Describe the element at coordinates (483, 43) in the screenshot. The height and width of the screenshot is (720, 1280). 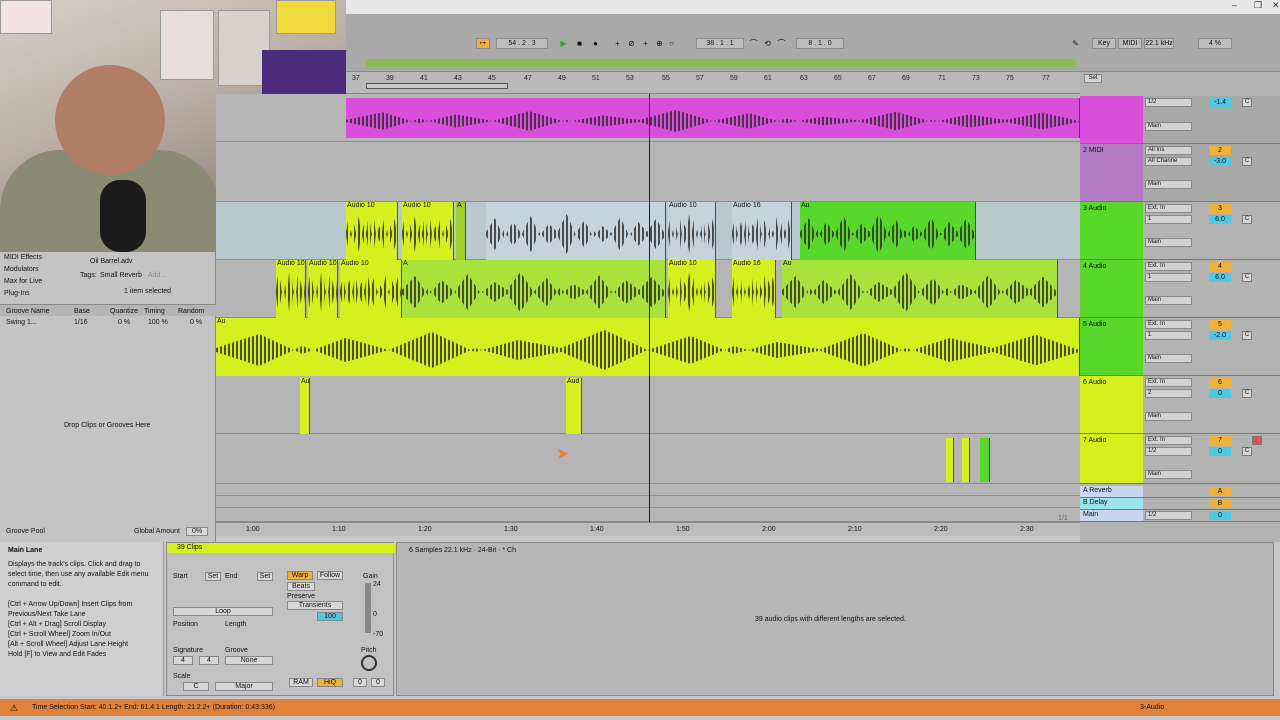
I see `follow-icon: ↦` at that location.